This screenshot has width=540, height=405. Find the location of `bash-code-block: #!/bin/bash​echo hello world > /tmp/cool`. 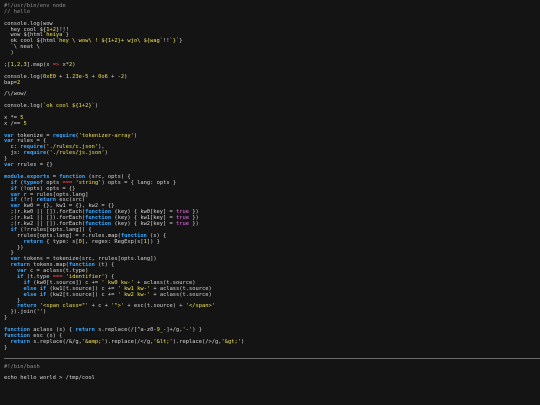

bash-code-block: #!/bin/bash​echo hello world > /tmp/cool is located at coordinates (272, 373).